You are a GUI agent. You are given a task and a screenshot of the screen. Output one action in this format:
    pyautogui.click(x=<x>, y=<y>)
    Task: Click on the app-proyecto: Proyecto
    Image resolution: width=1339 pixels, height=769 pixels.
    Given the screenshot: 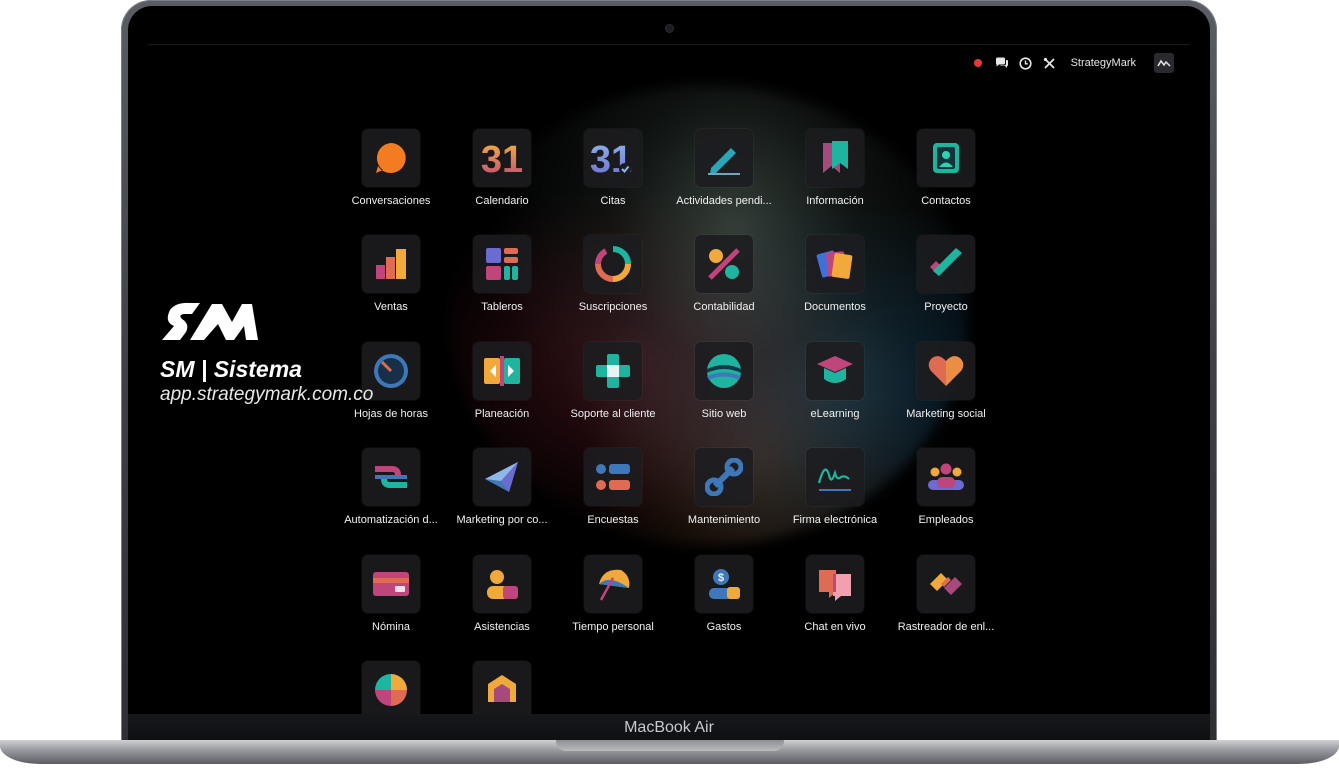 What is the action you would take?
    pyautogui.click(x=946, y=285)
    